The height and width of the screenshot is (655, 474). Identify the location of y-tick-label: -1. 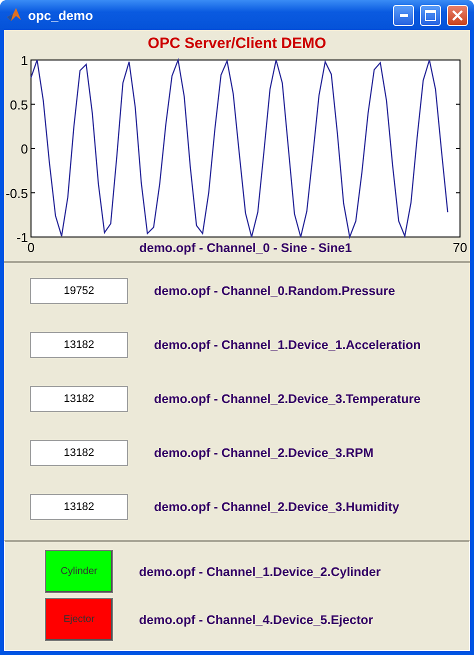
(22, 237).